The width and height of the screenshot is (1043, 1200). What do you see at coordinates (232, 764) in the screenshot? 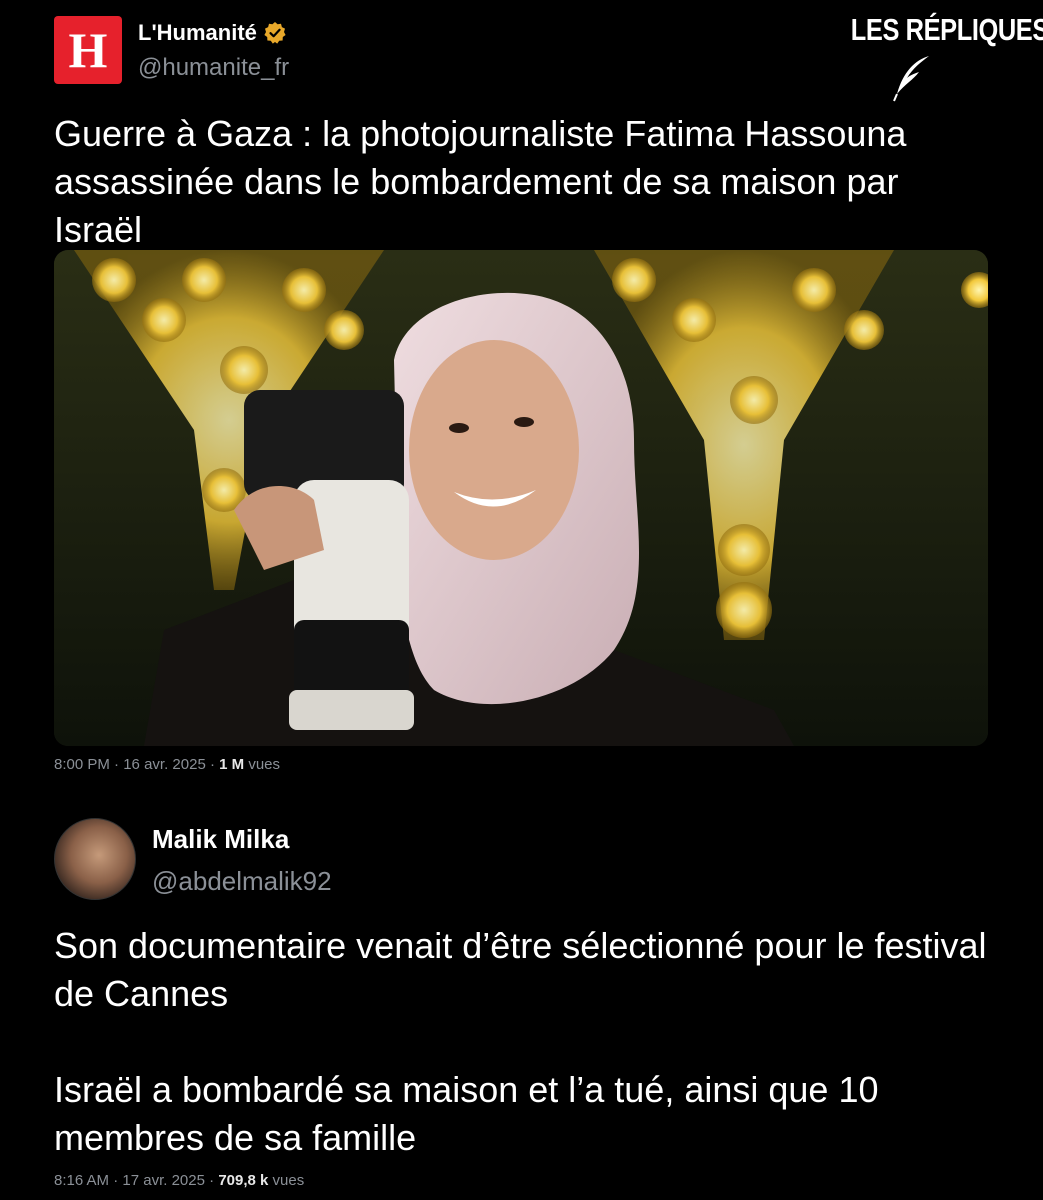
I see `views-count: 1 M` at bounding box center [232, 764].